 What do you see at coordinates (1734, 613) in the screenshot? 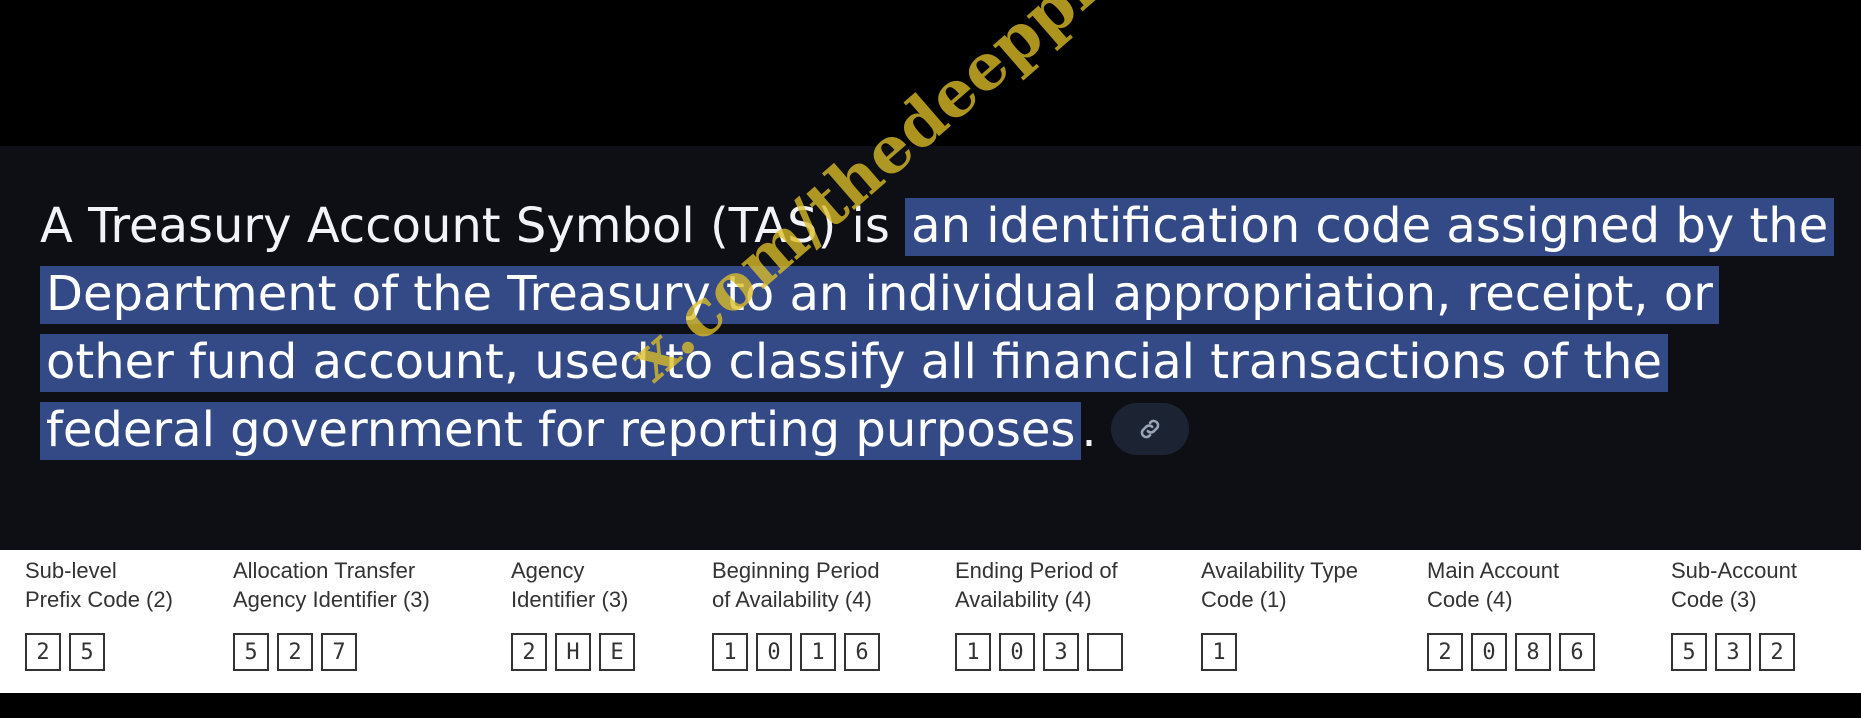
I see `tas-field: Sub-Account Code (3) 5 3 2` at bounding box center [1734, 613].